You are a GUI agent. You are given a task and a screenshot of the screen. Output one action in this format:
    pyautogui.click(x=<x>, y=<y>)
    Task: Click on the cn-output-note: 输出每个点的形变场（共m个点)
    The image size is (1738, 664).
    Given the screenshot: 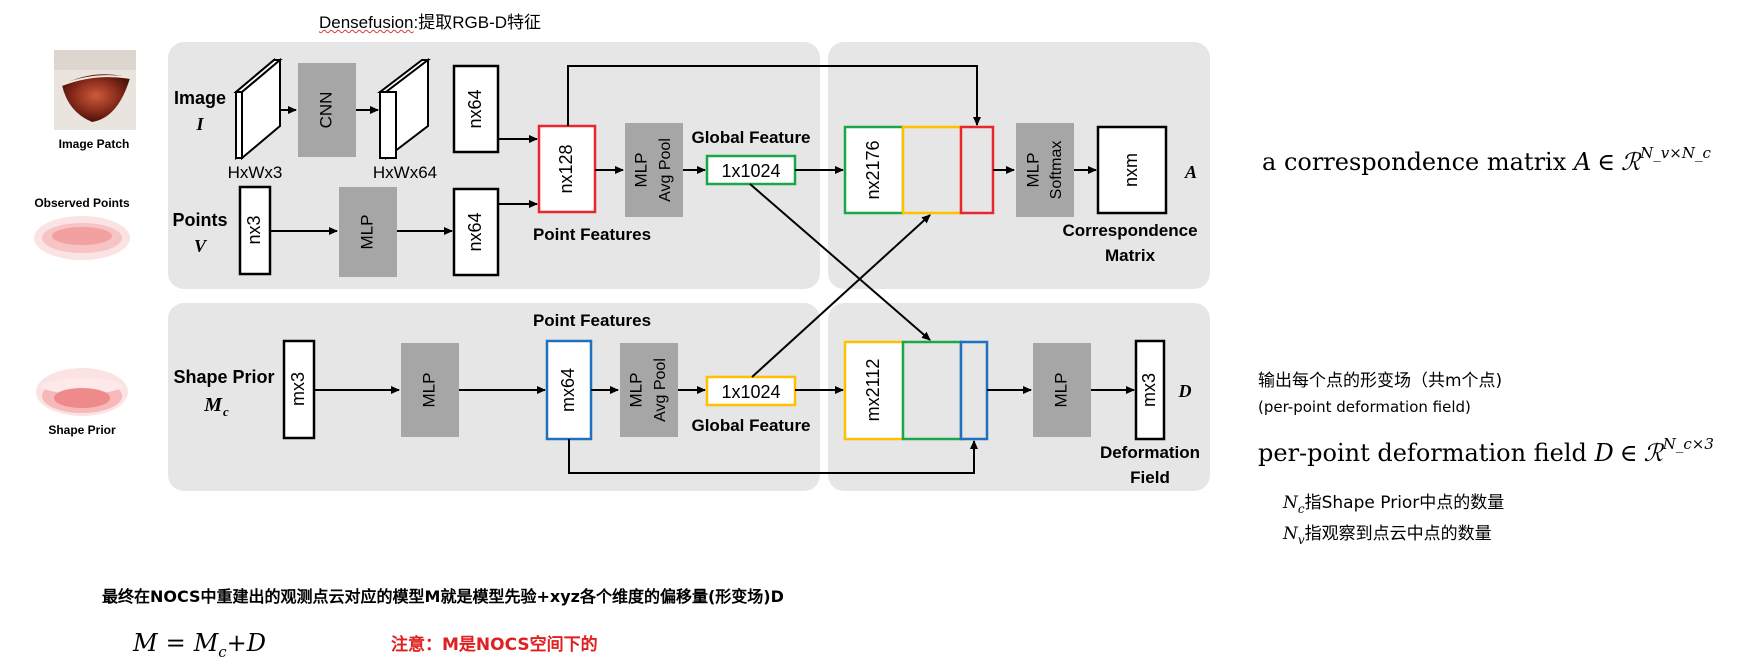 What is the action you would take?
    pyautogui.click(x=1380, y=381)
    